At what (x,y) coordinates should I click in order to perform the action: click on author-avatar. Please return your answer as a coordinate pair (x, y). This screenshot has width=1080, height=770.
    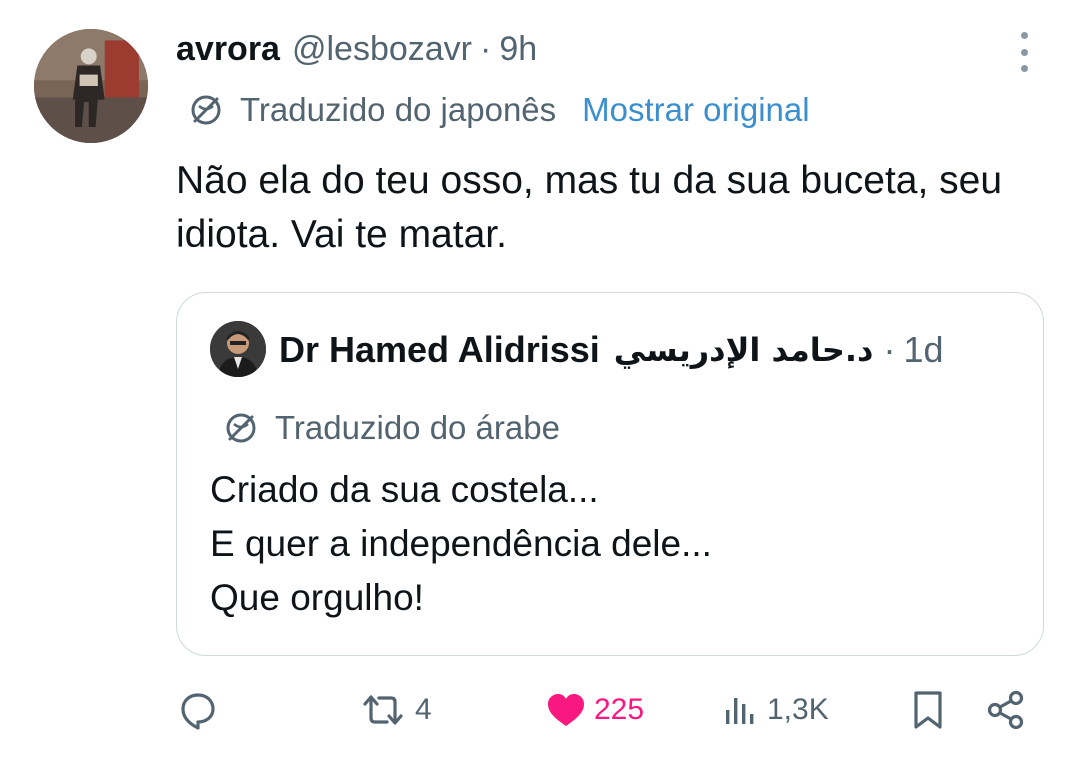
    Looking at the image, I should click on (91, 86).